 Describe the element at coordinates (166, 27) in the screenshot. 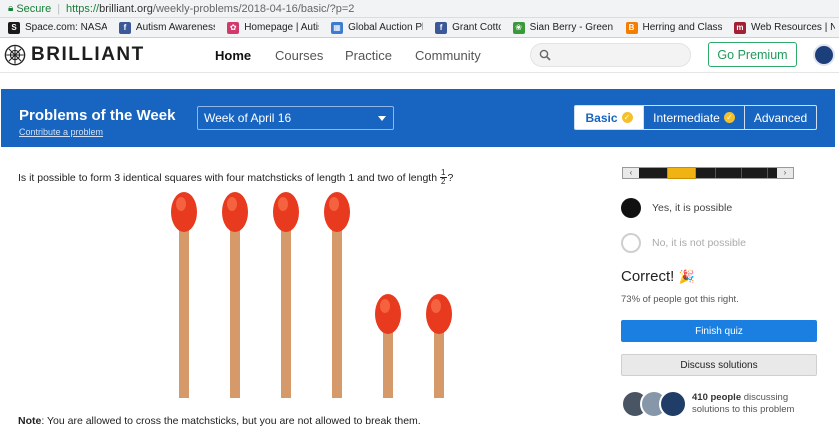

I see `bookmark-item: f Autism Awareness C` at that location.